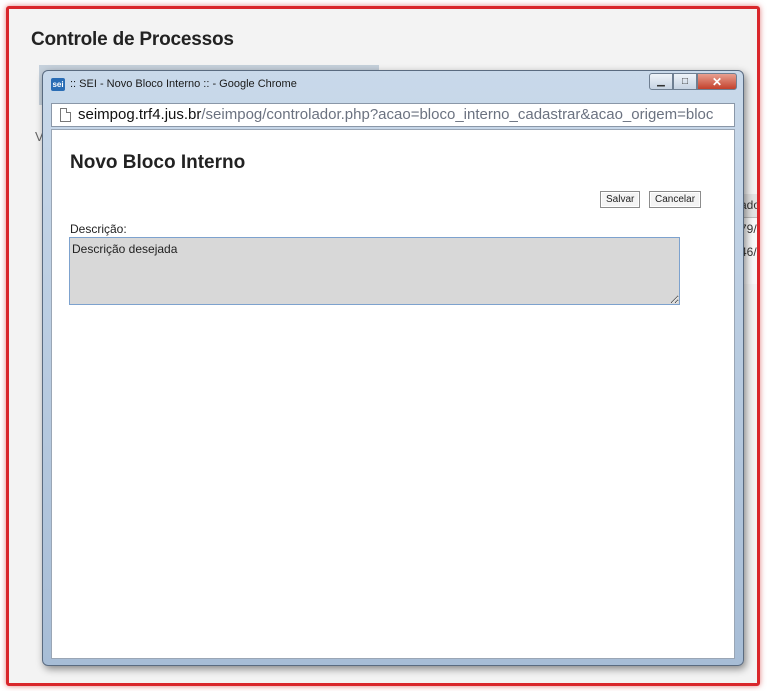  What do you see at coordinates (98, 229) in the screenshot?
I see `description-label: Descrição:` at bounding box center [98, 229].